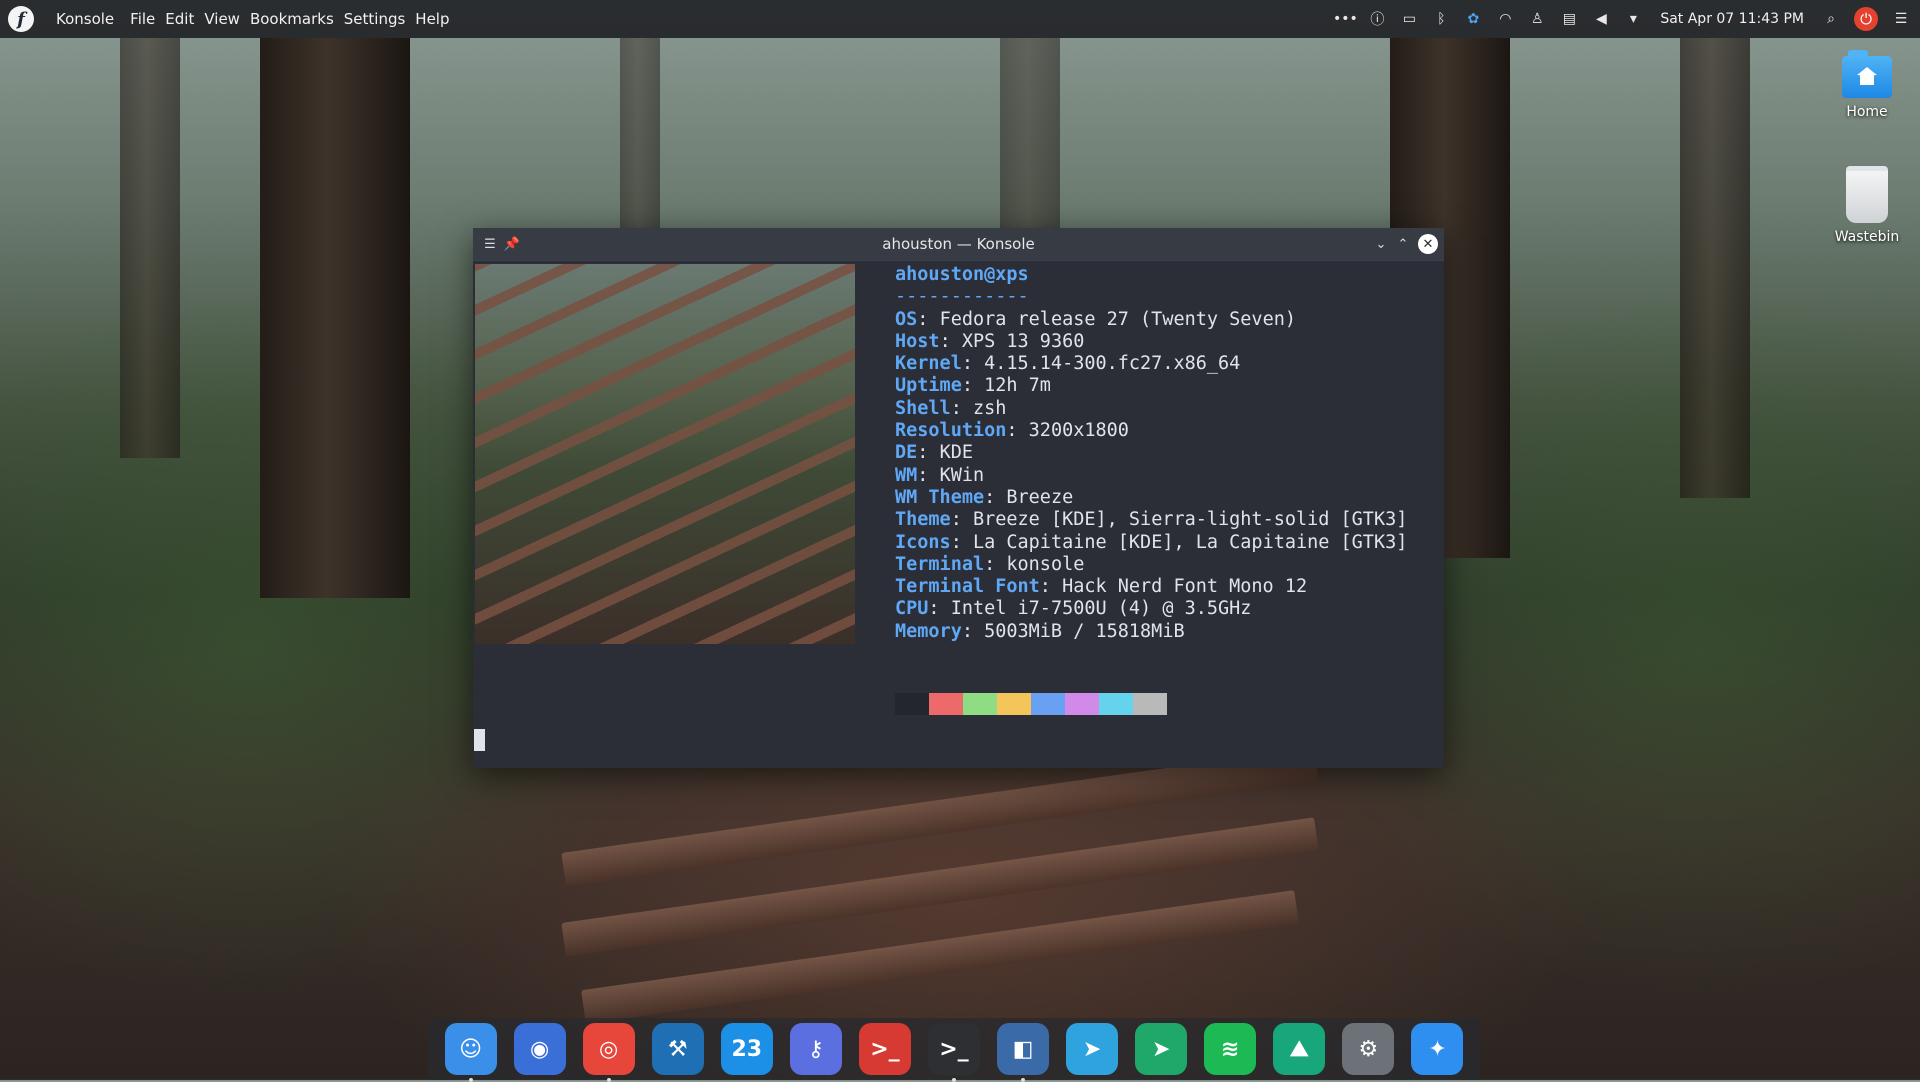 The width and height of the screenshot is (1920, 1082). Describe the element at coordinates (470, 1049) in the screenshot. I see `dock-icon-glyph: ☺` at that location.